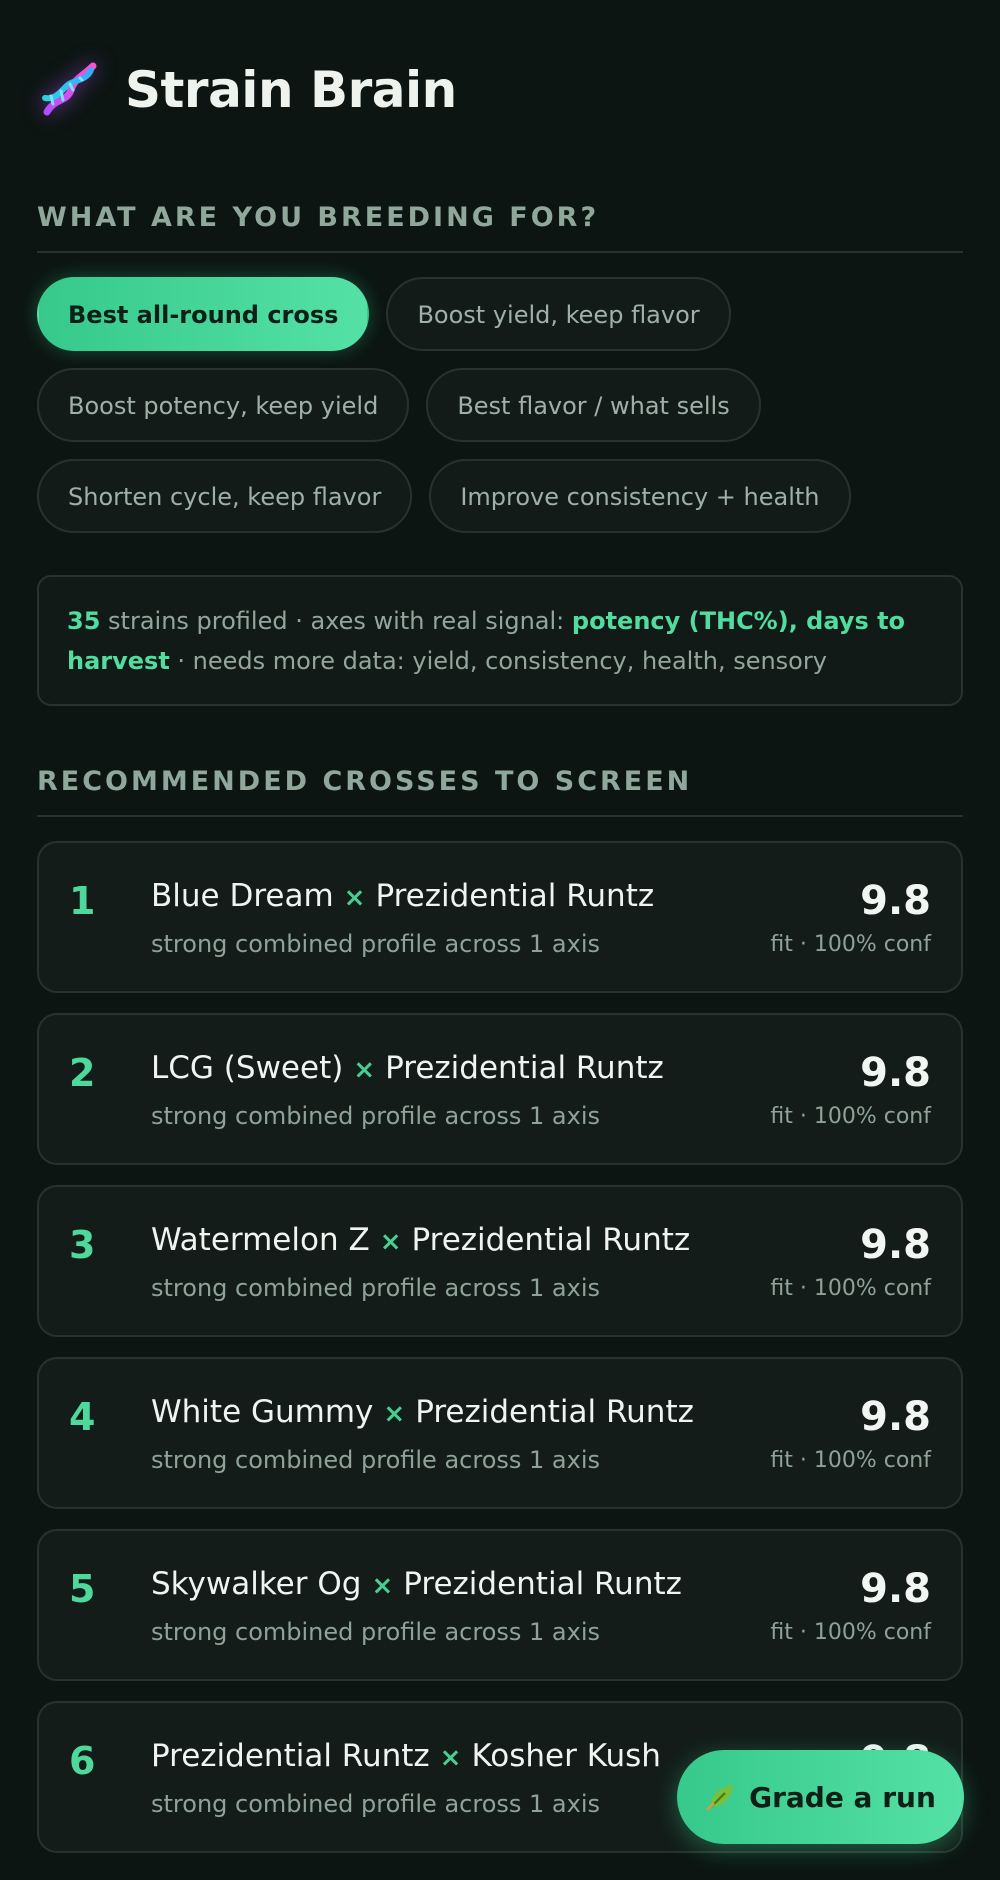 The image size is (1000, 1880). I want to click on recommendations-heading: RECOMMENDED CROSSES TO SCREEN, so click(500, 791).